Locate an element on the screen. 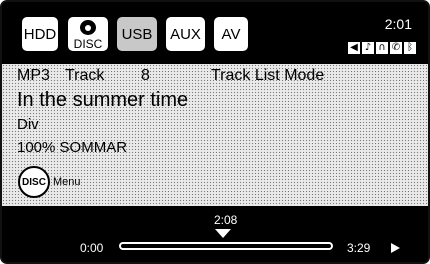  status-icons: ◀ ♪ ∩ ✆ ᛒ is located at coordinates (382, 48).